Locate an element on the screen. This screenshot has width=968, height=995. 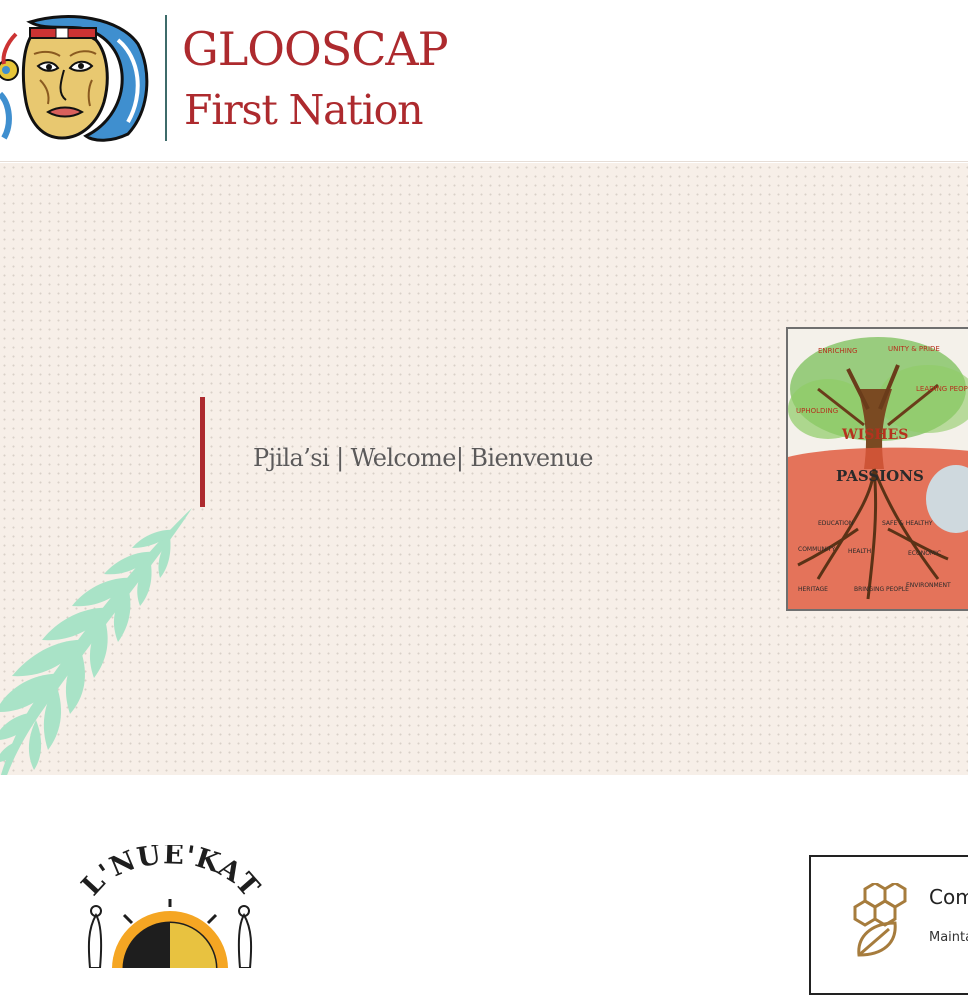
svg-text: HERITAGE is located at coordinates (813, 589).